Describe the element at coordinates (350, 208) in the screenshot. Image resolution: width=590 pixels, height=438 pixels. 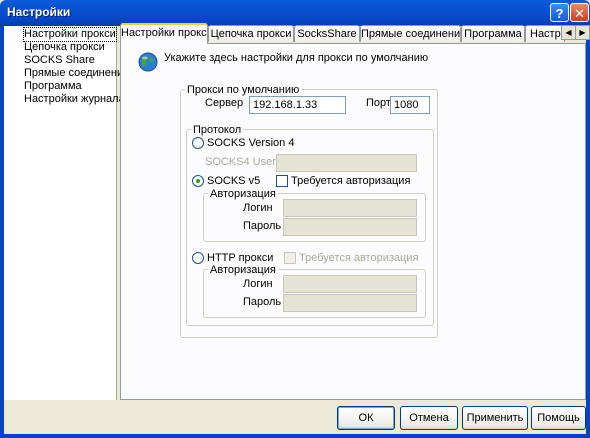
I see `socks5-login-input` at that location.